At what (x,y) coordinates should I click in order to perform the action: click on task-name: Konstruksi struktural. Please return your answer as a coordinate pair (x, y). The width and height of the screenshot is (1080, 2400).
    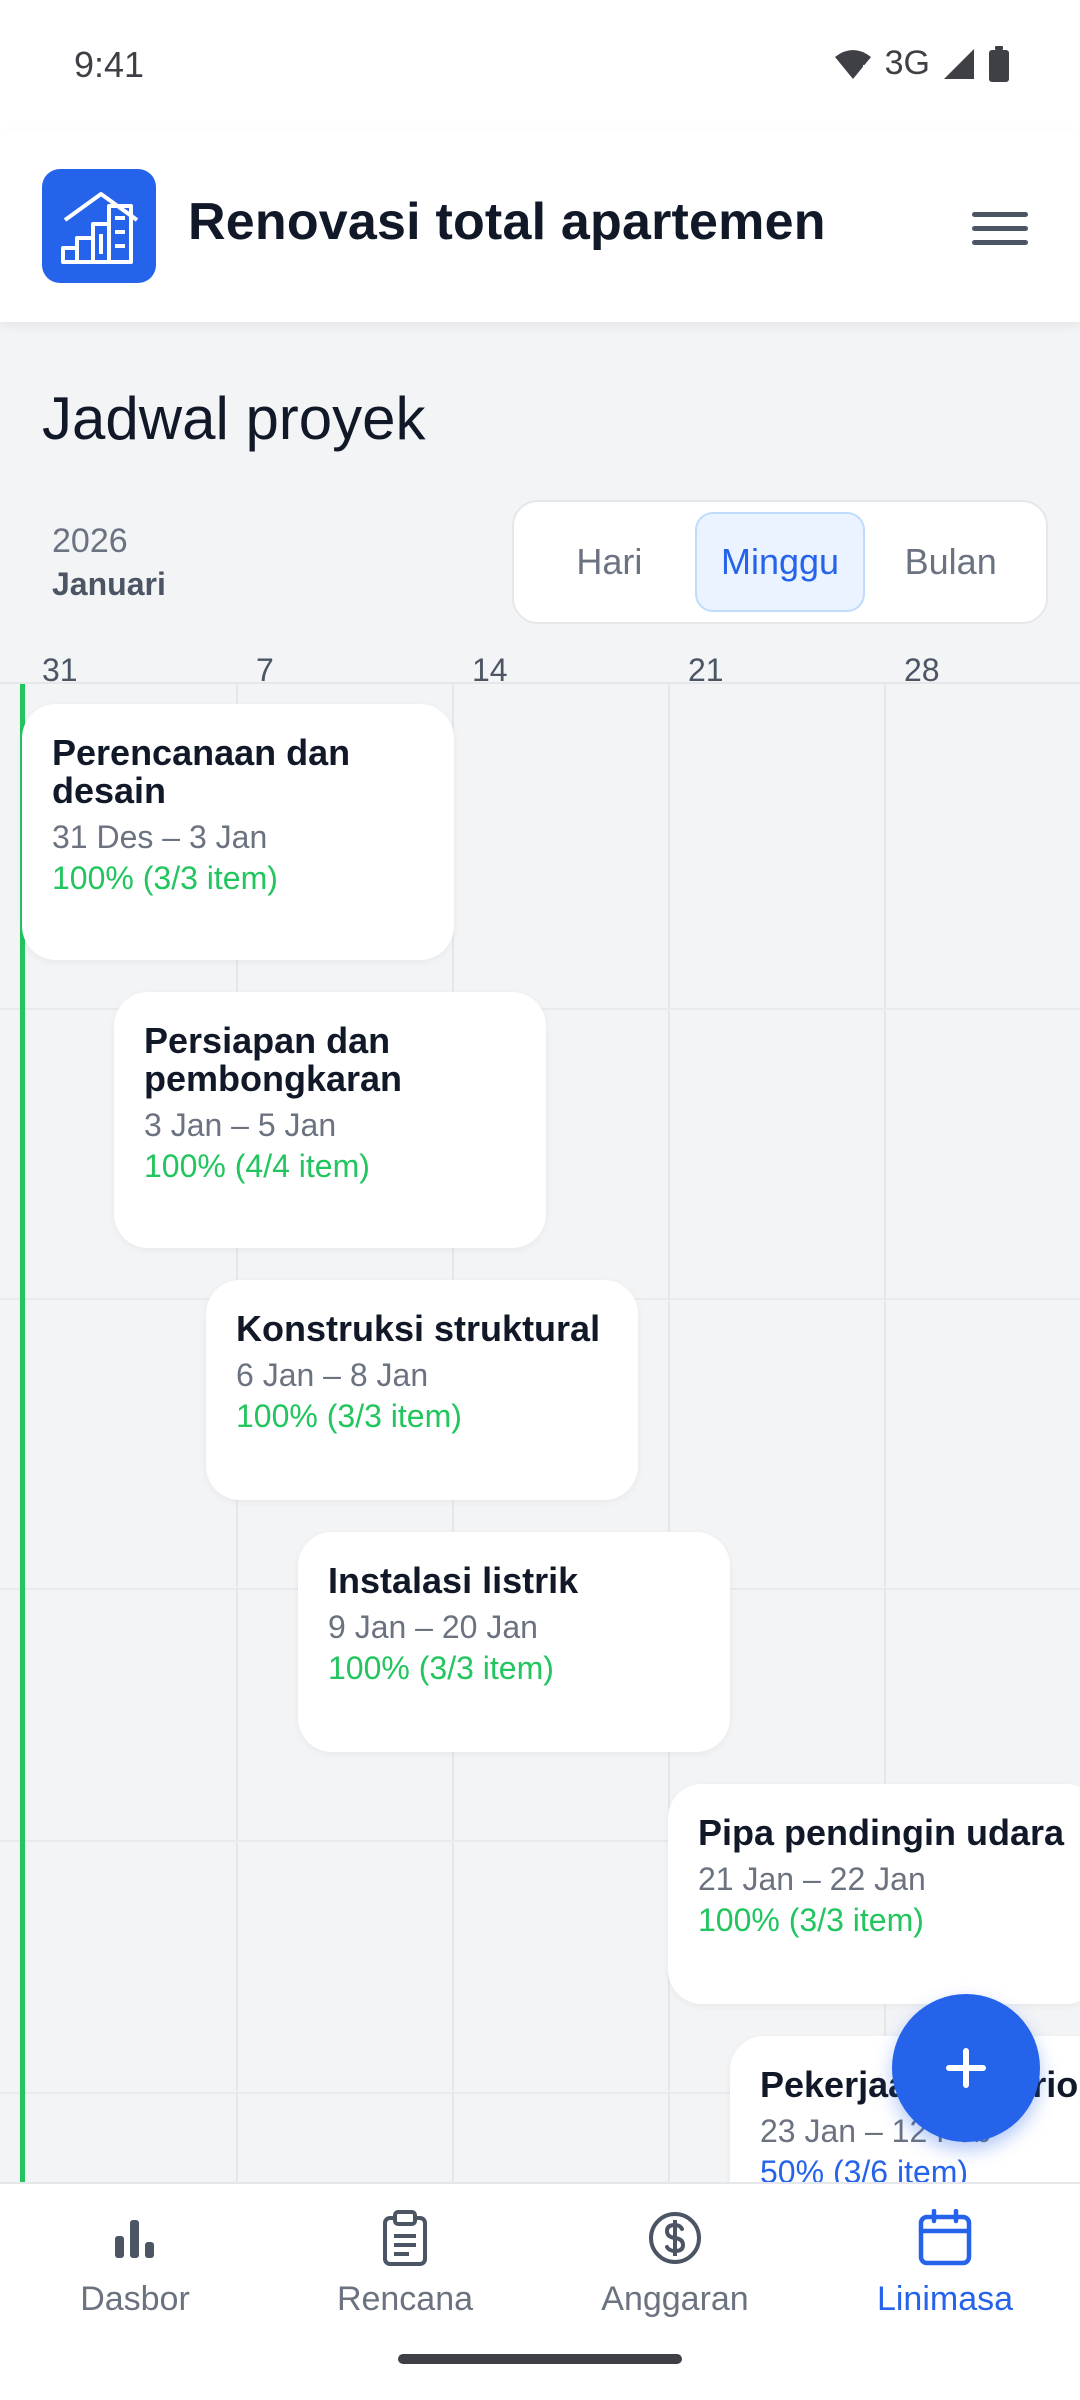
    Looking at the image, I should click on (418, 1328).